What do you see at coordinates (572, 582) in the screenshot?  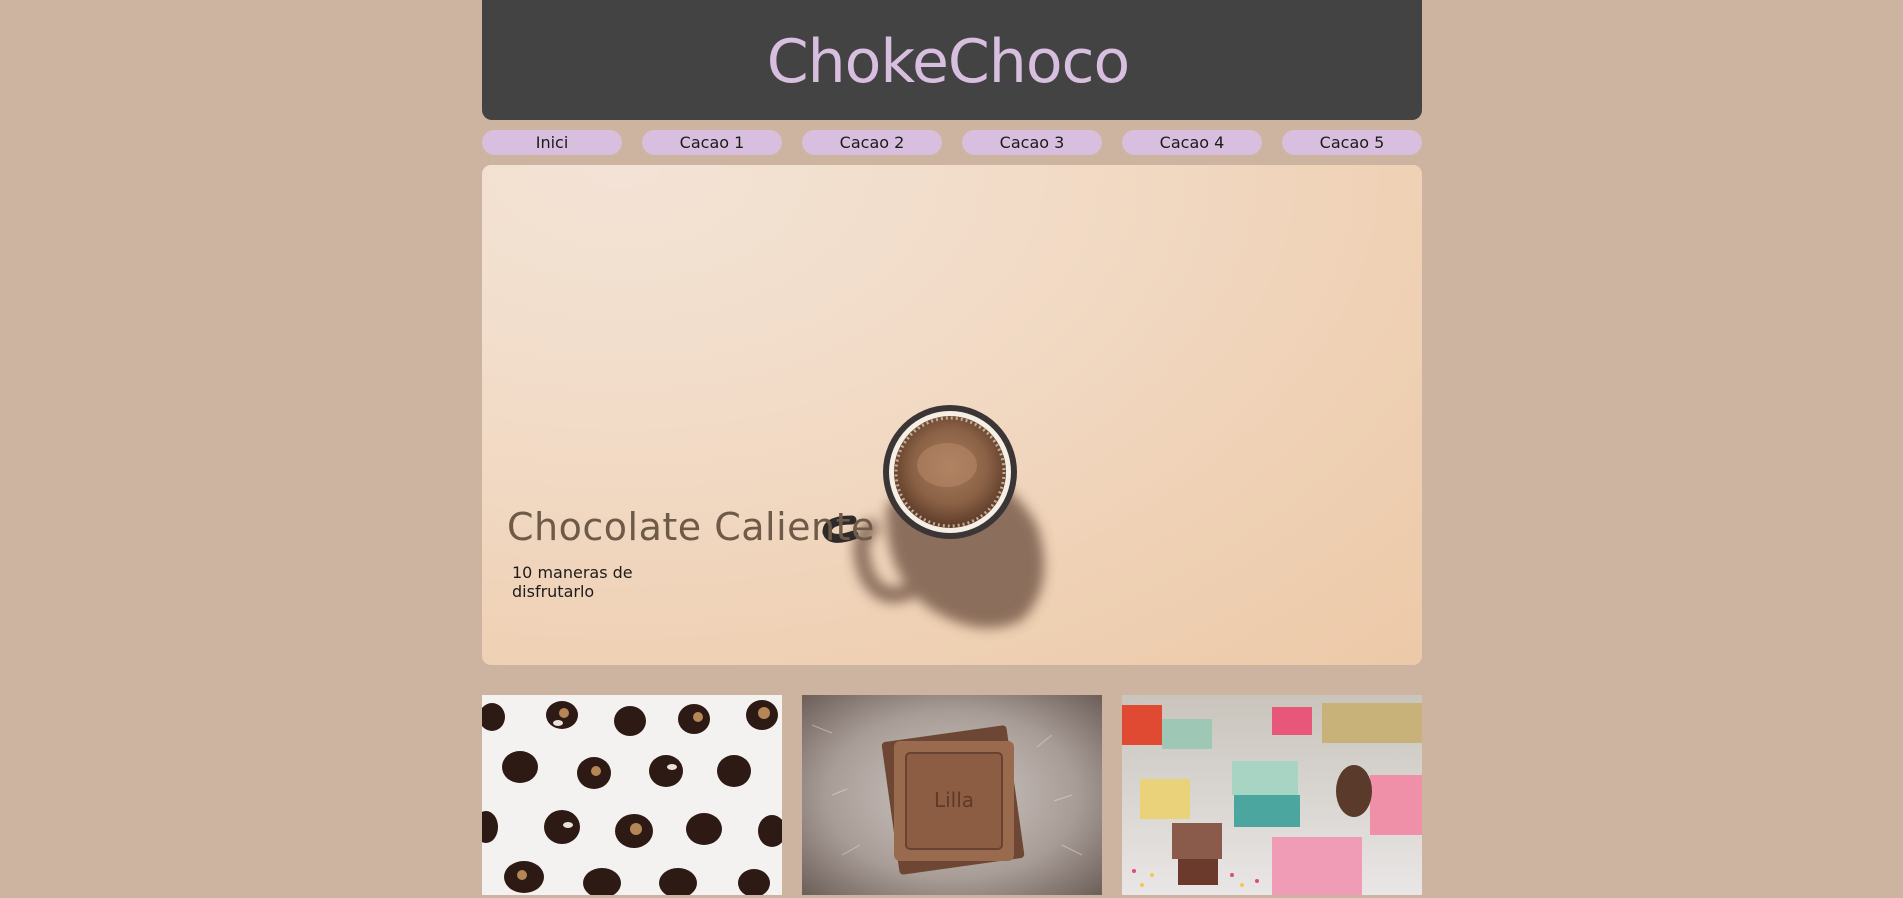 I see `hero-subtitle: 10 maneras de disfrutarlo` at bounding box center [572, 582].